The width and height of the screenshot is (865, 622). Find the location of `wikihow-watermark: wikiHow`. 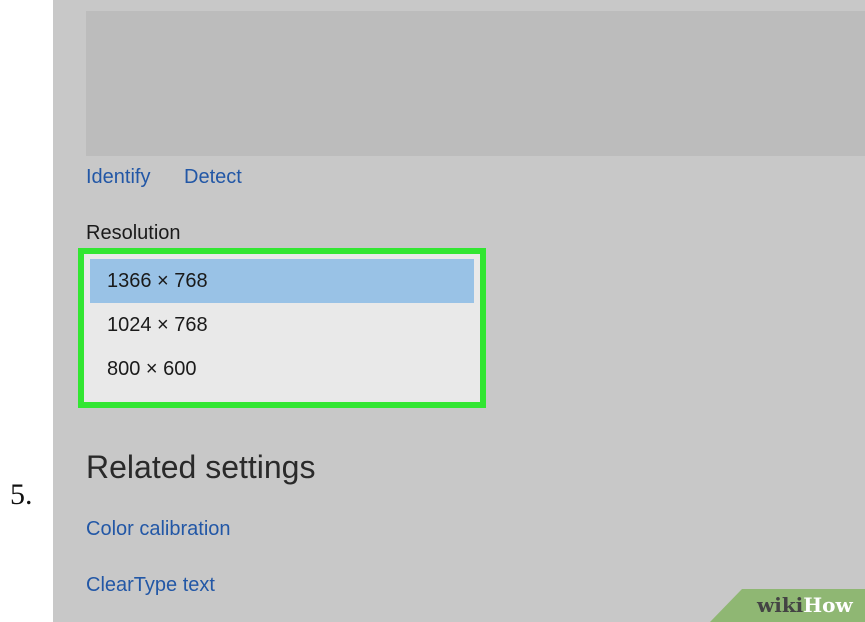

wikihow-watermark: wikiHow is located at coordinates (787, 605).